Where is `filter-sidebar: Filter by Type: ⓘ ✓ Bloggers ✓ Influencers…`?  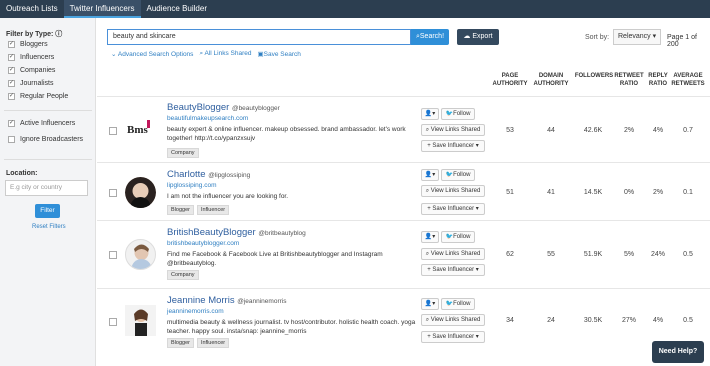 filter-sidebar: Filter by Type: ⓘ ✓ Bloggers ✓ Influencers… is located at coordinates (48, 192).